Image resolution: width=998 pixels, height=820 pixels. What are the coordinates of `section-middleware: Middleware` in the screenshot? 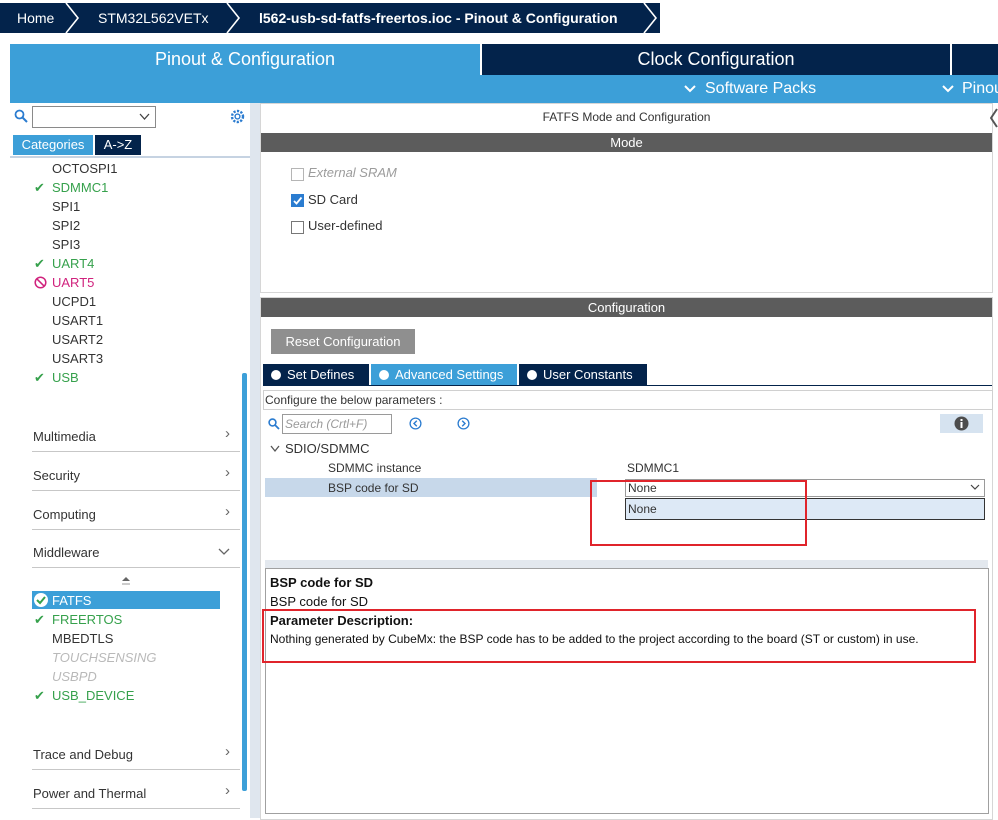 It's located at (136, 553).